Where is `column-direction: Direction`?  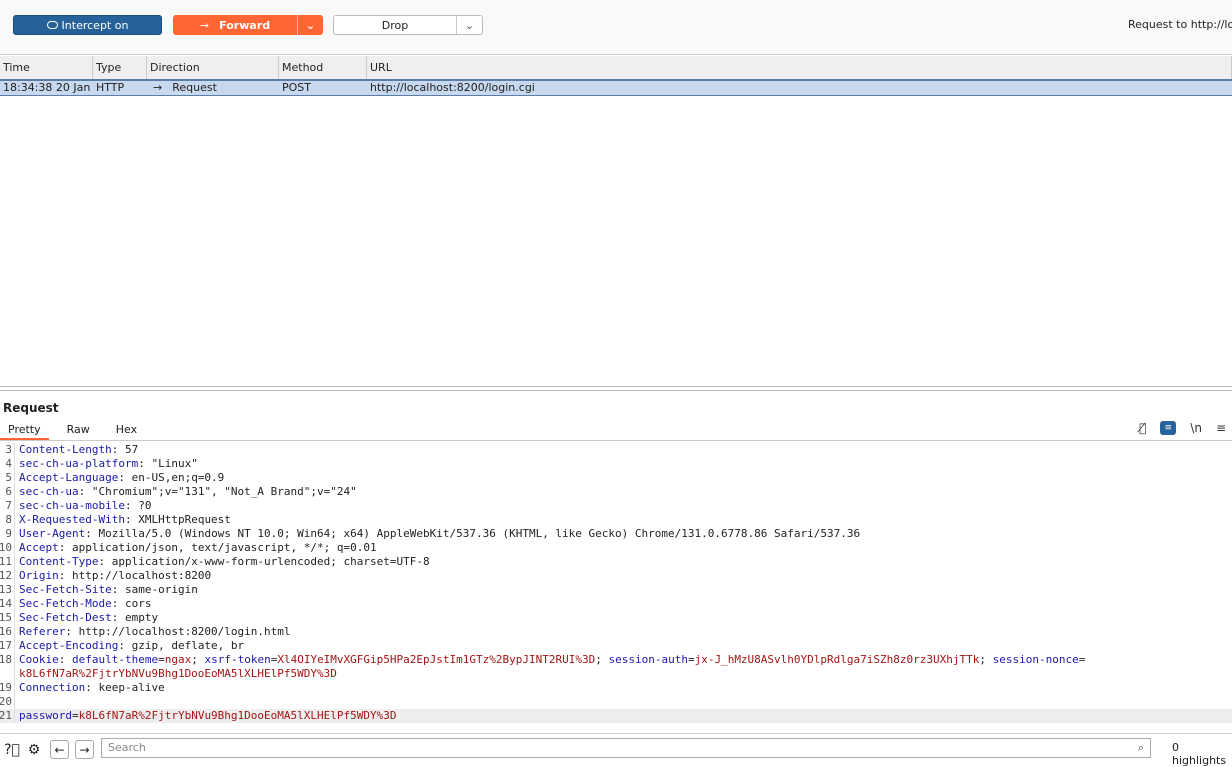
column-direction: Direction is located at coordinates (213, 67).